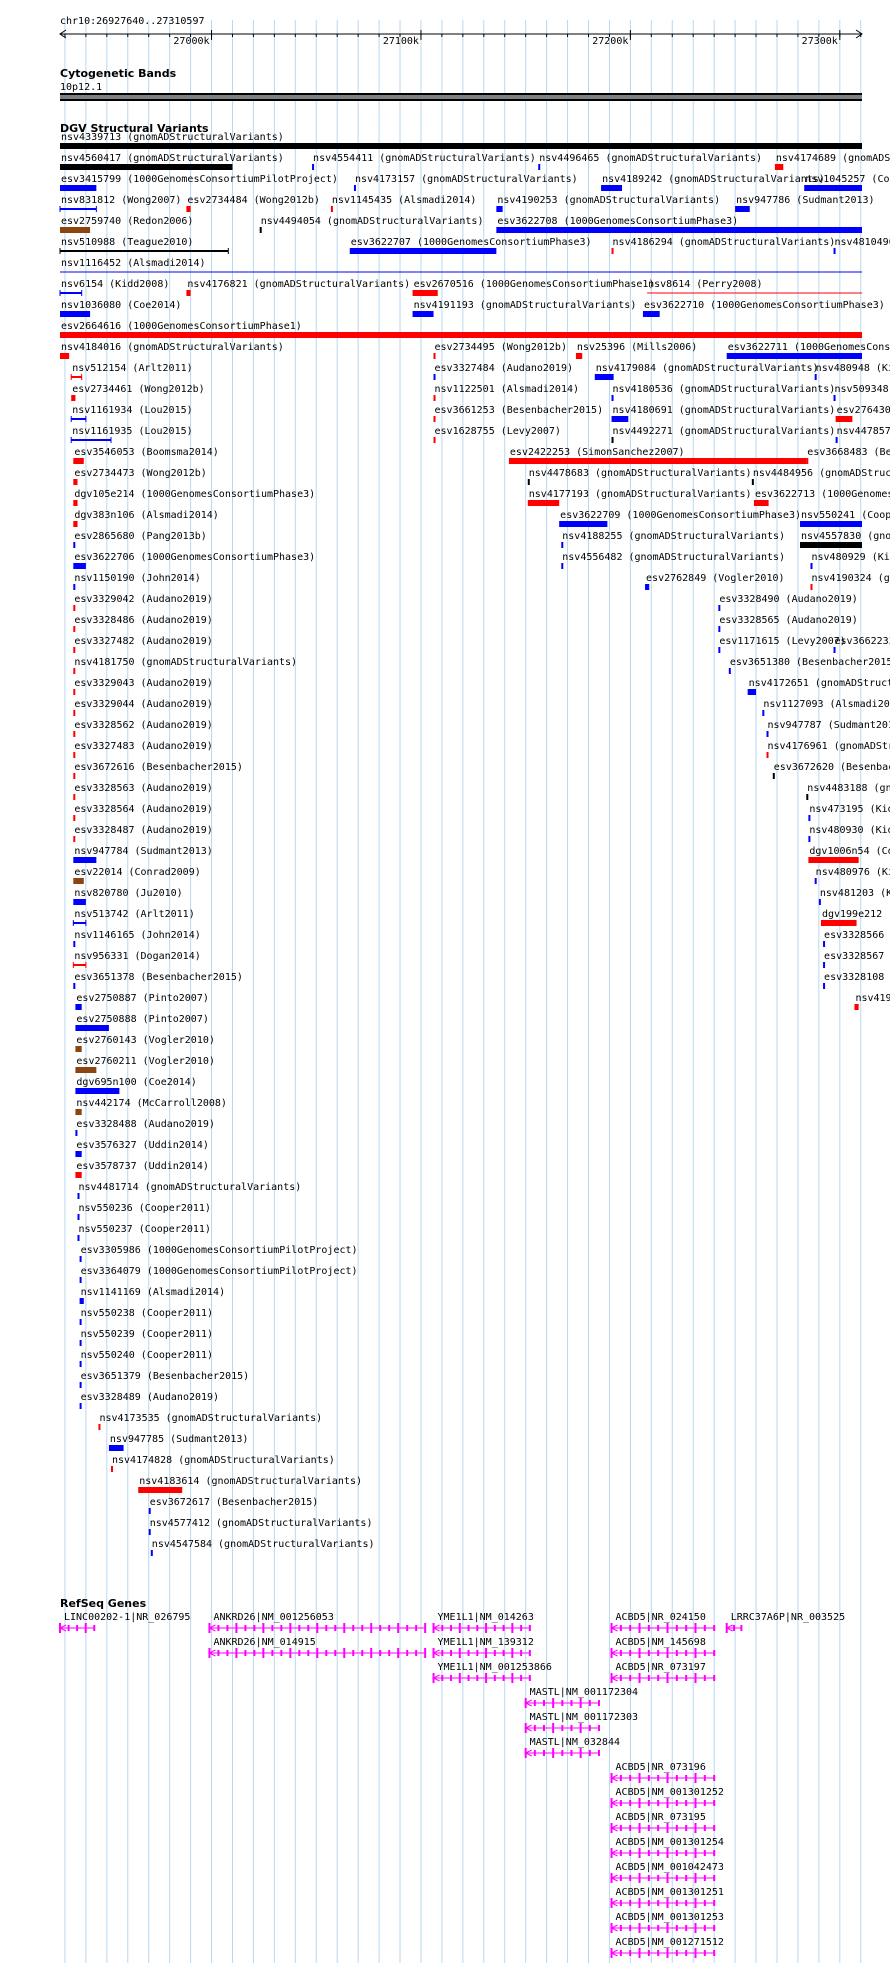  What do you see at coordinates (136, 1085) in the screenshot?
I see `sv-feature: dgv695n100 (Coe2014)` at bounding box center [136, 1085].